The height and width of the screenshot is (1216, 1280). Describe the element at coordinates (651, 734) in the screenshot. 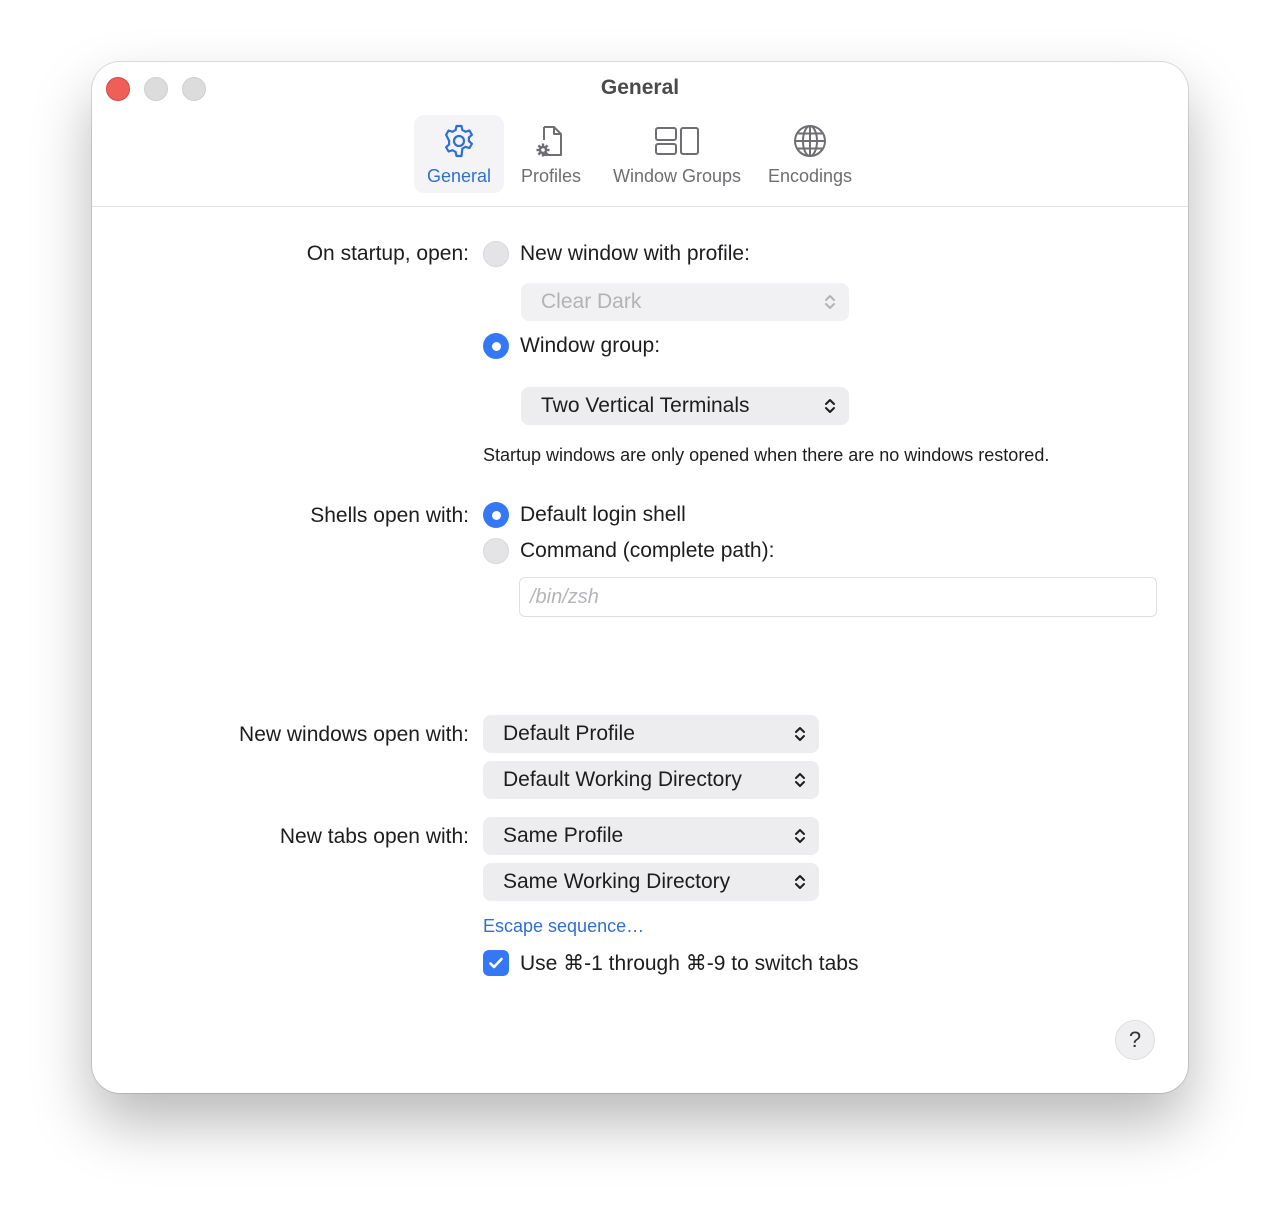

I see `new-windows-profile-select: Default Profile` at that location.